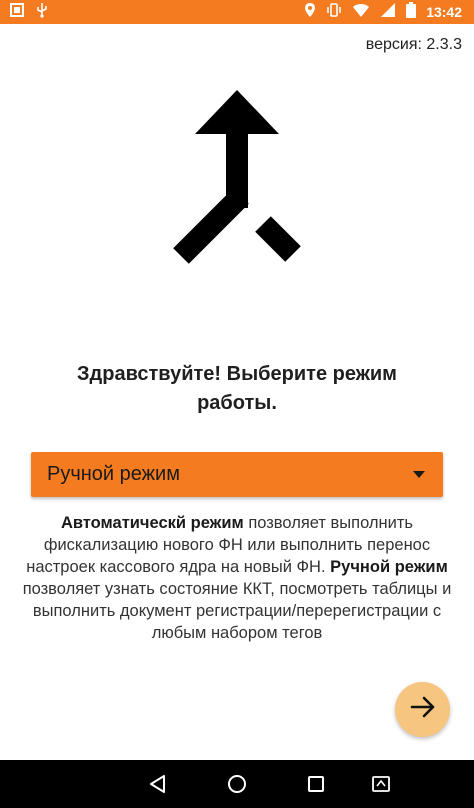 This screenshot has height=808, width=474. Describe the element at coordinates (316, 784) in the screenshot. I see `recents-icon` at that location.